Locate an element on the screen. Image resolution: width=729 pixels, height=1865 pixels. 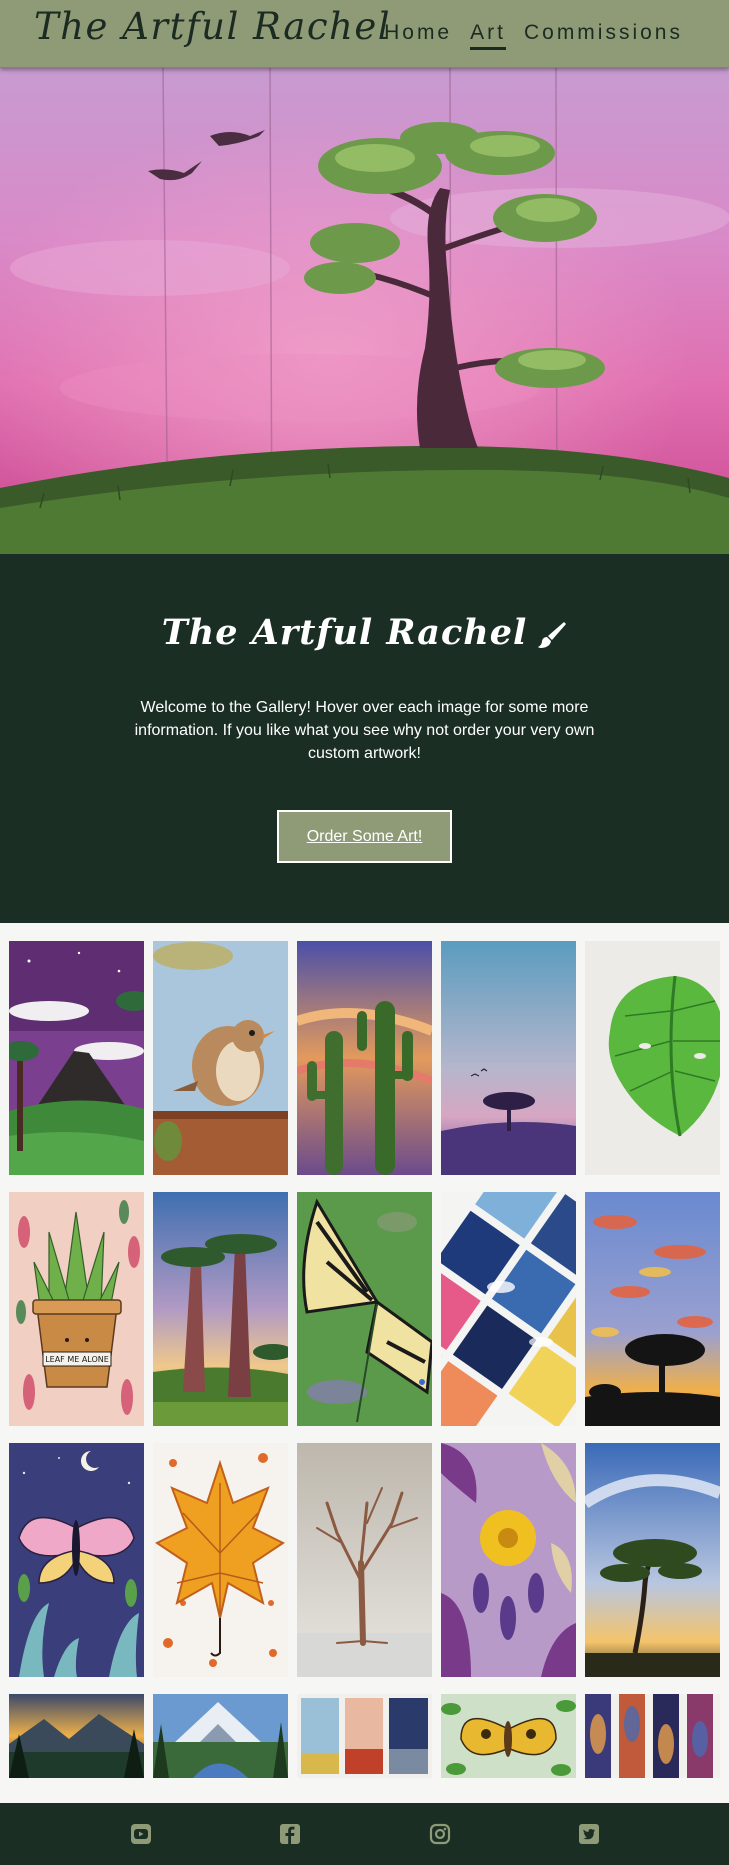
nav-art-link: Art is located at coordinates (488, 35).